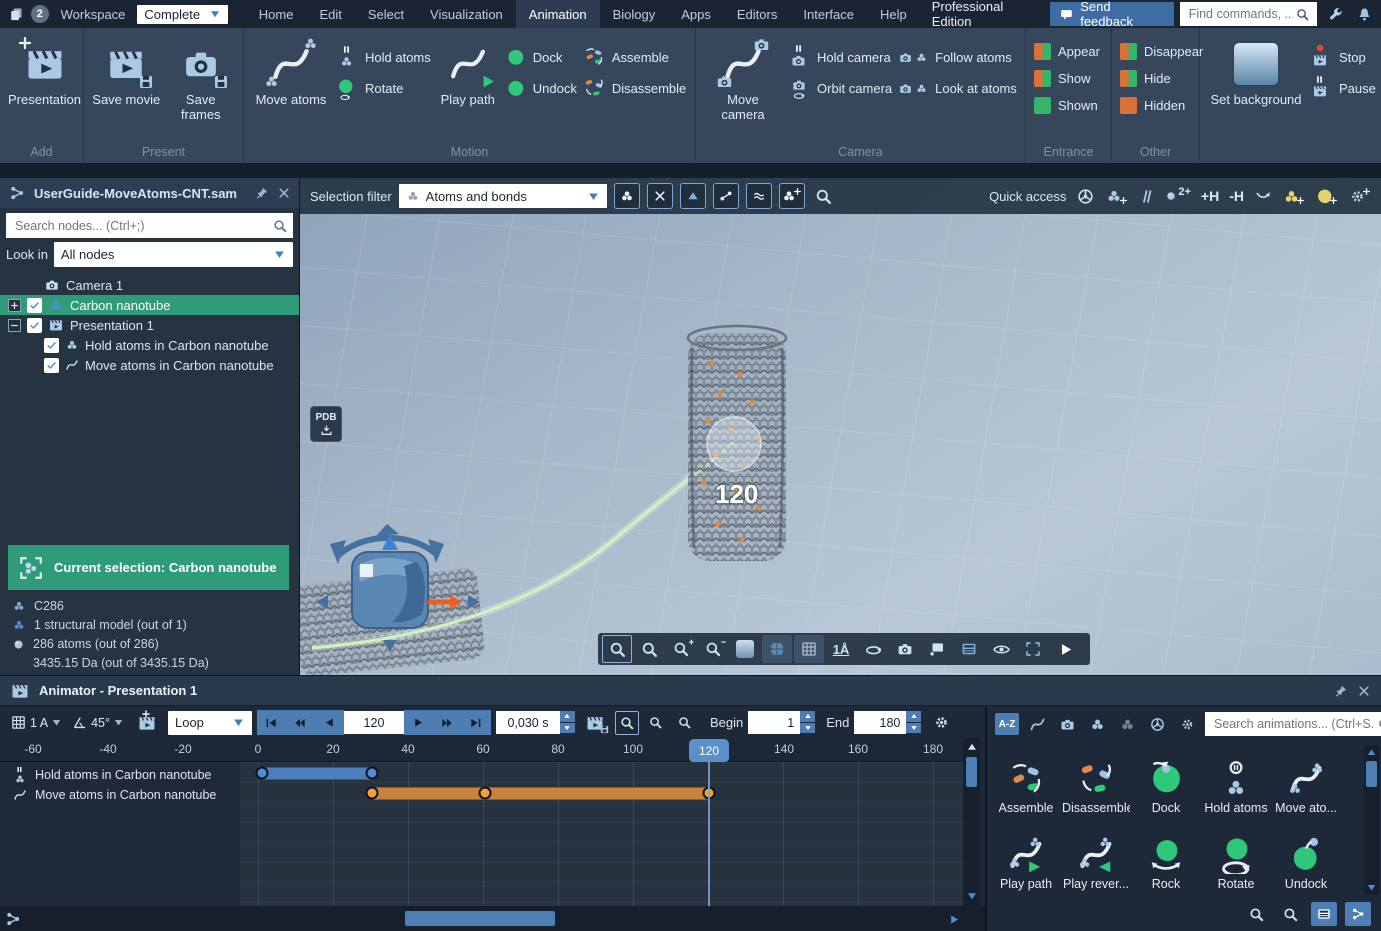 The image size is (1381, 931). What do you see at coordinates (1065, 649) in the screenshot?
I see `play-button` at bounding box center [1065, 649].